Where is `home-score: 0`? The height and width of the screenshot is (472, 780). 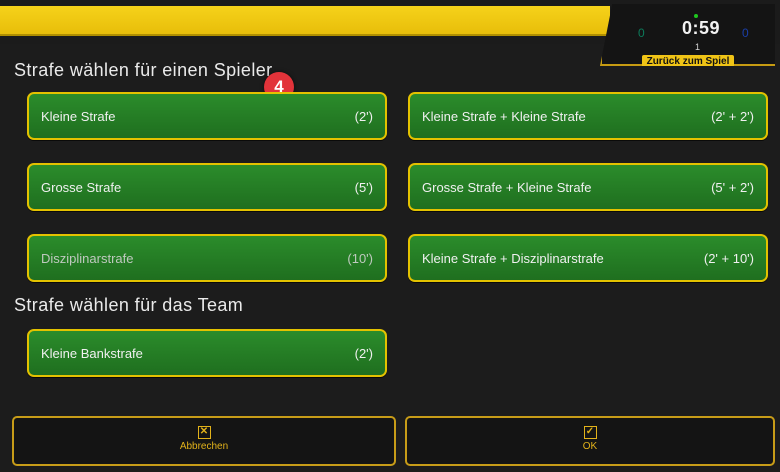 home-score: 0 is located at coordinates (641, 33).